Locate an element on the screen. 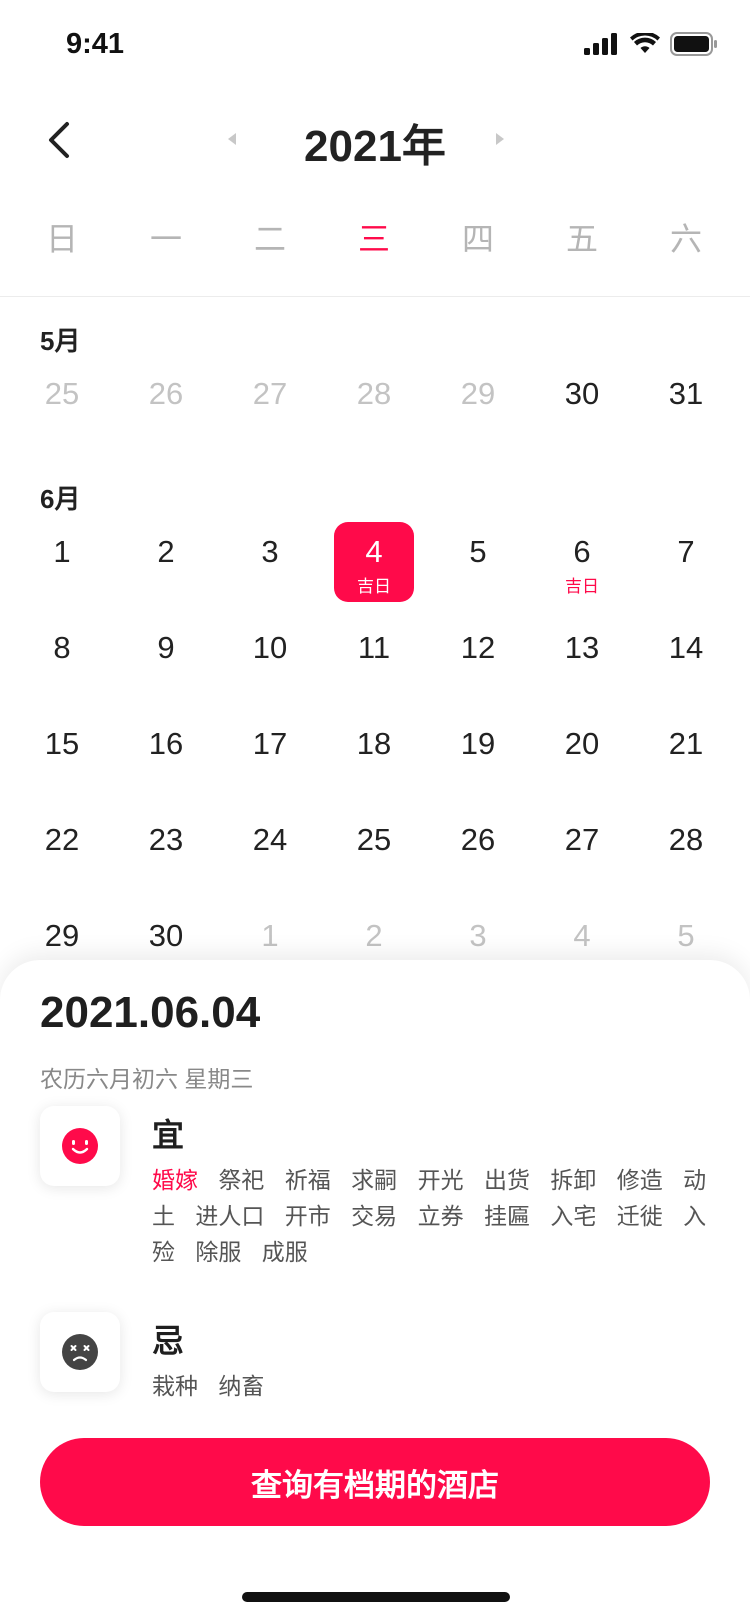 Image resolution: width=750 pixels, height=1624 pixels. activity-tag: 挂匾 is located at coordinates (506, 1216).